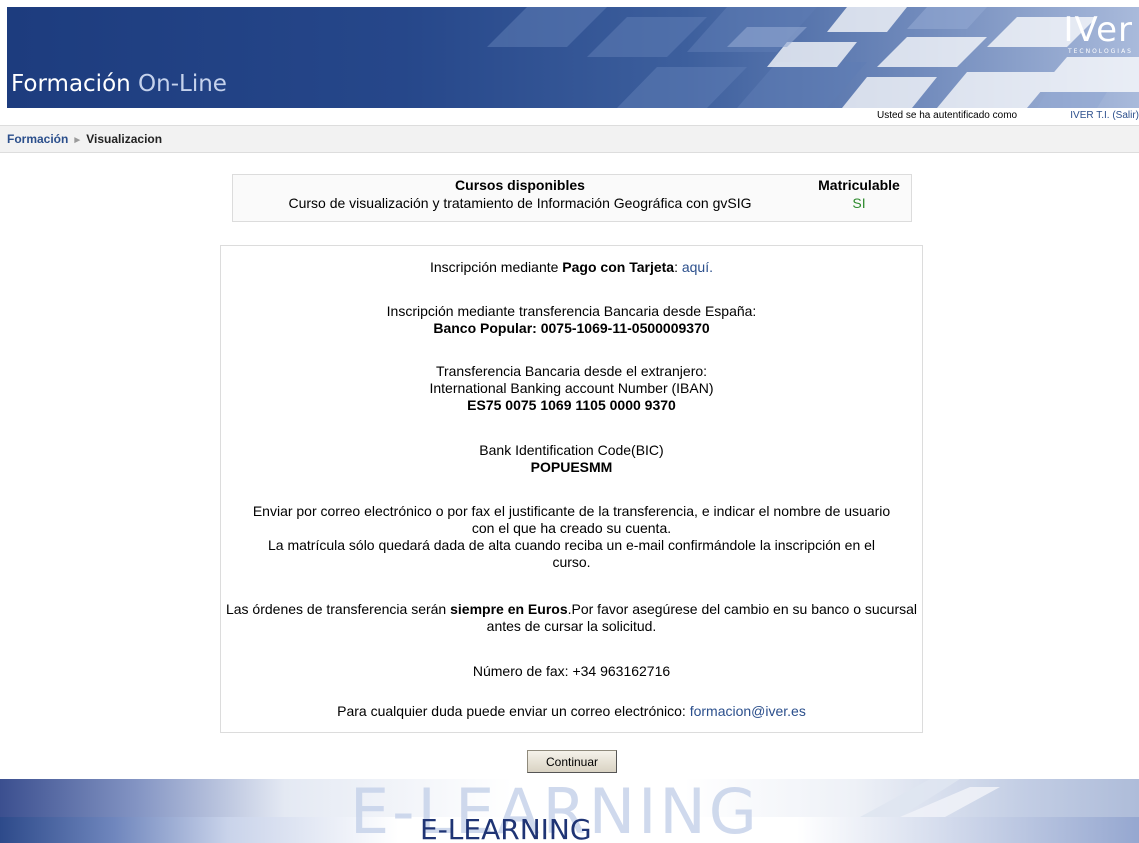 This screenshot has width=1139, height=843. I want to click on site-title-main: Formación, so click(71, 84).